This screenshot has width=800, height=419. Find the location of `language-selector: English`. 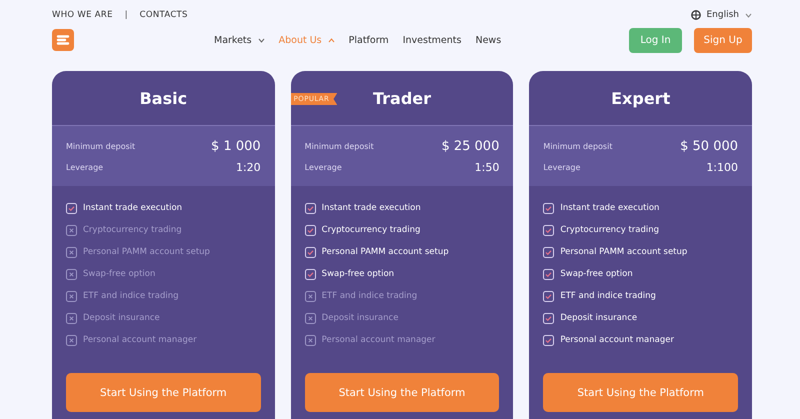

language-selector: English is located at coordinates (721, 15).